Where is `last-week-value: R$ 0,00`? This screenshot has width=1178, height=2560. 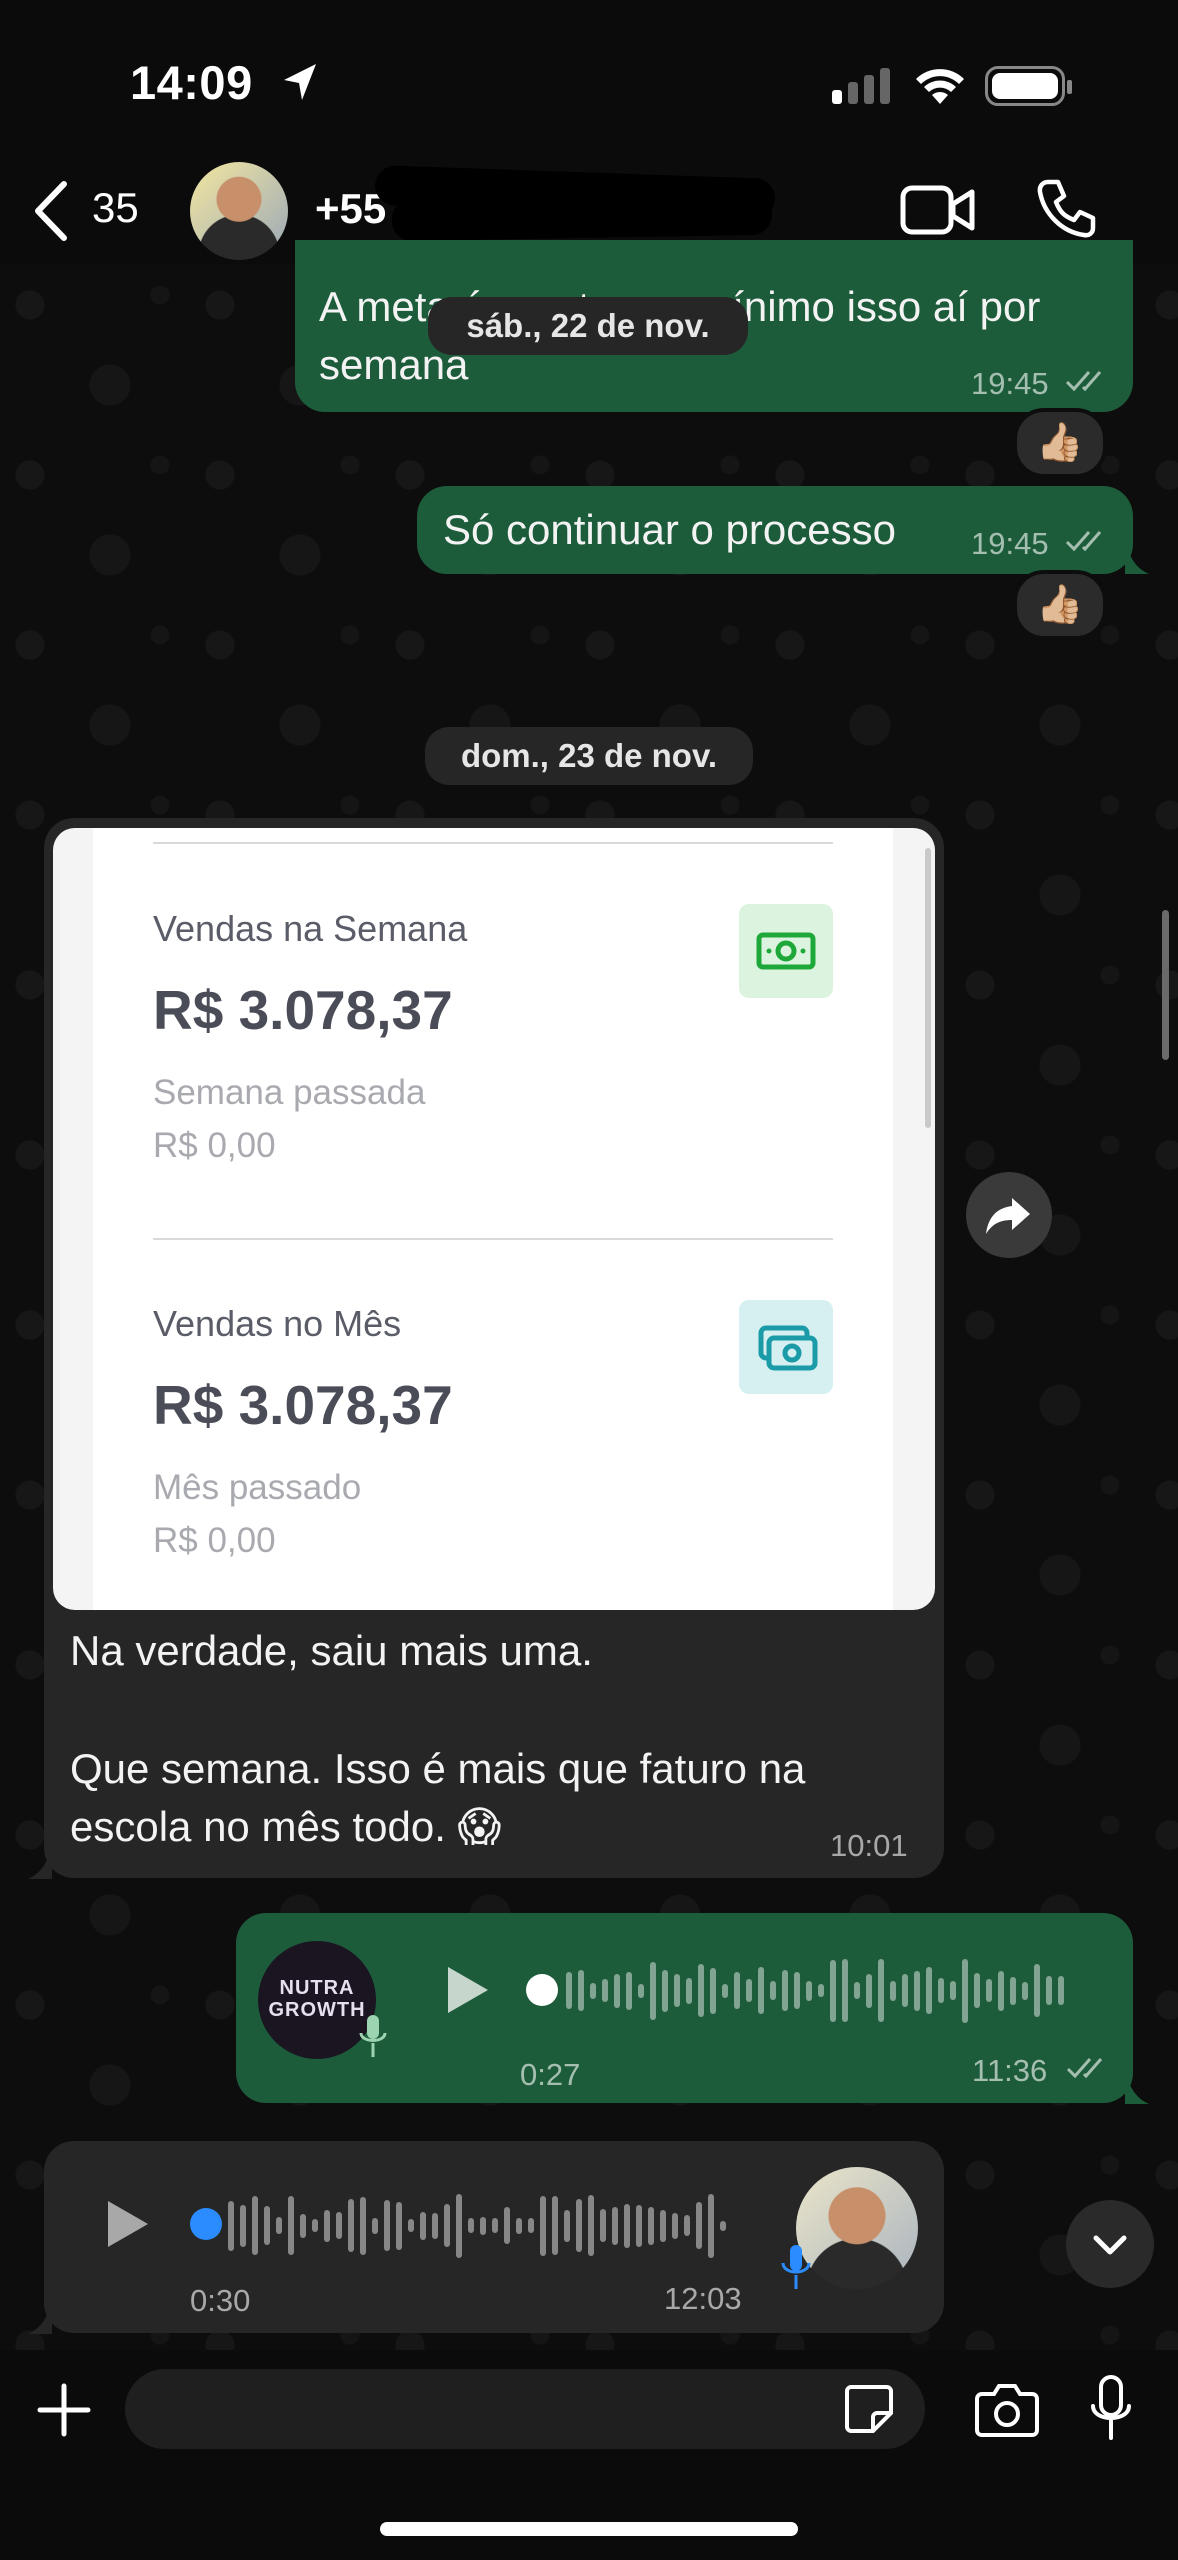
last-week-value: R$ 0,00 is located at coordinates (214, 1145).